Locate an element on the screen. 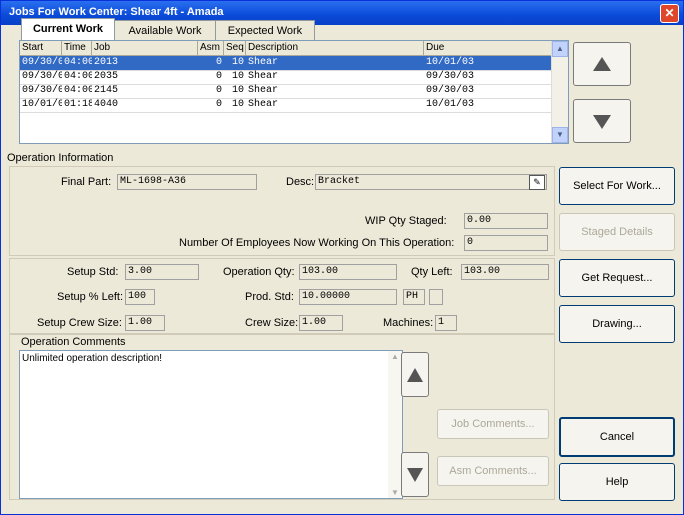  help-button: Help is located at coordinates (617, 482).